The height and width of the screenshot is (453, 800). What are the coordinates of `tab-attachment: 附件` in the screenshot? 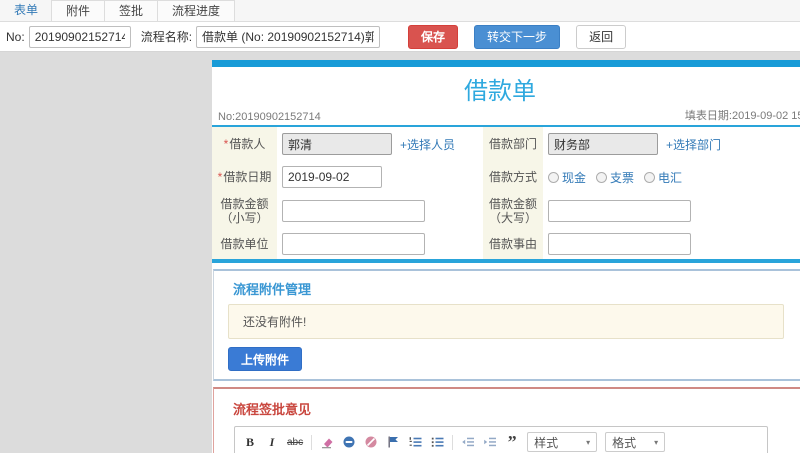 It's located at (78, 10).